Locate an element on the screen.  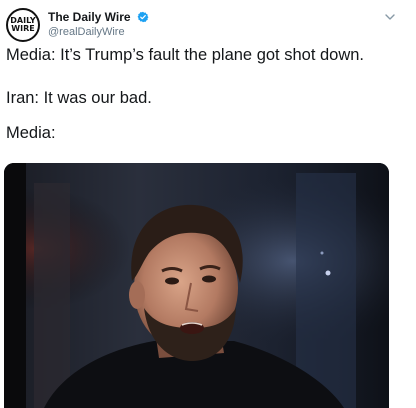
tweet-text-line-3: Media: is located at coordinates (31, 133).